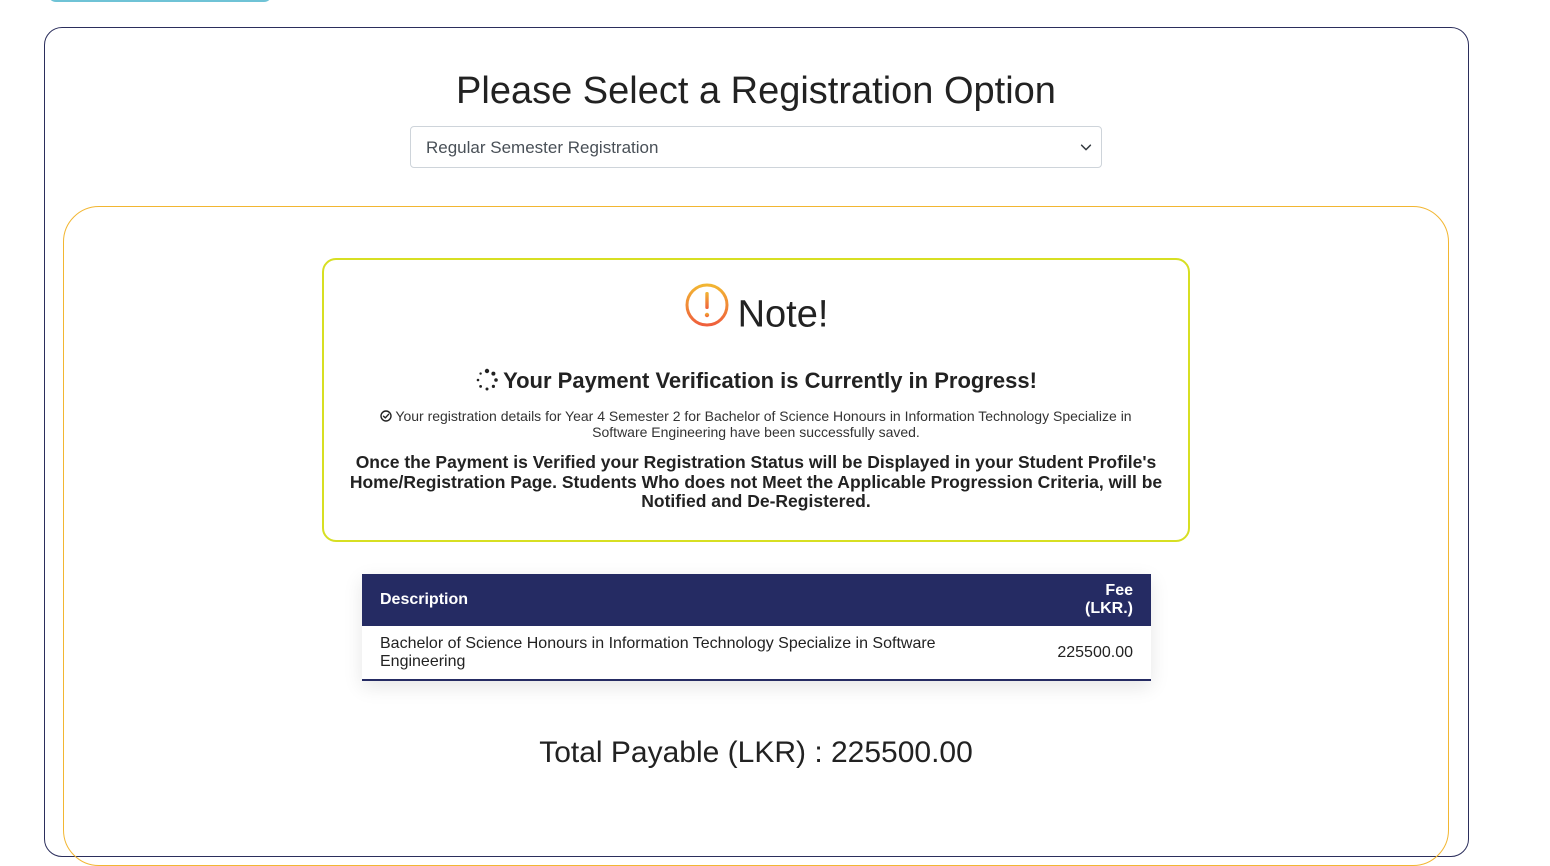 The height and width of the screenshot is (866, 1550). Describe the element at coordinates (756, 752) in the screenshot. I see `total-payable: Total Payable (LKR) : 225500.00` at that location.